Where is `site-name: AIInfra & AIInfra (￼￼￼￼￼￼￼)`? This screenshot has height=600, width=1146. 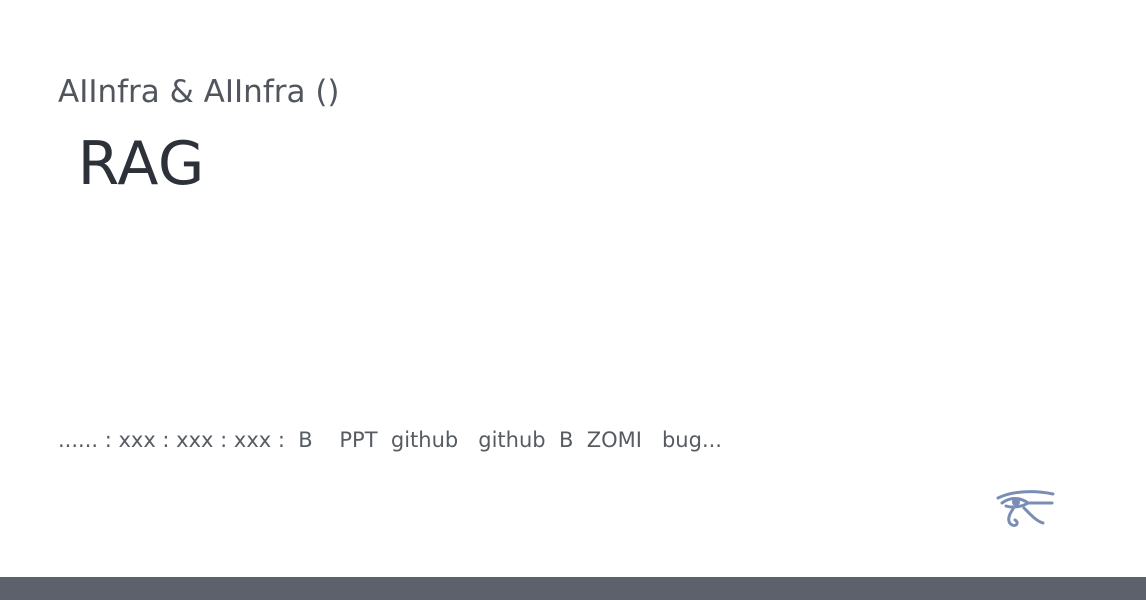 site-name: AIInfra & AIInfra (￼￼￼￼￼￼￼) is located at coordinates (199, 92).